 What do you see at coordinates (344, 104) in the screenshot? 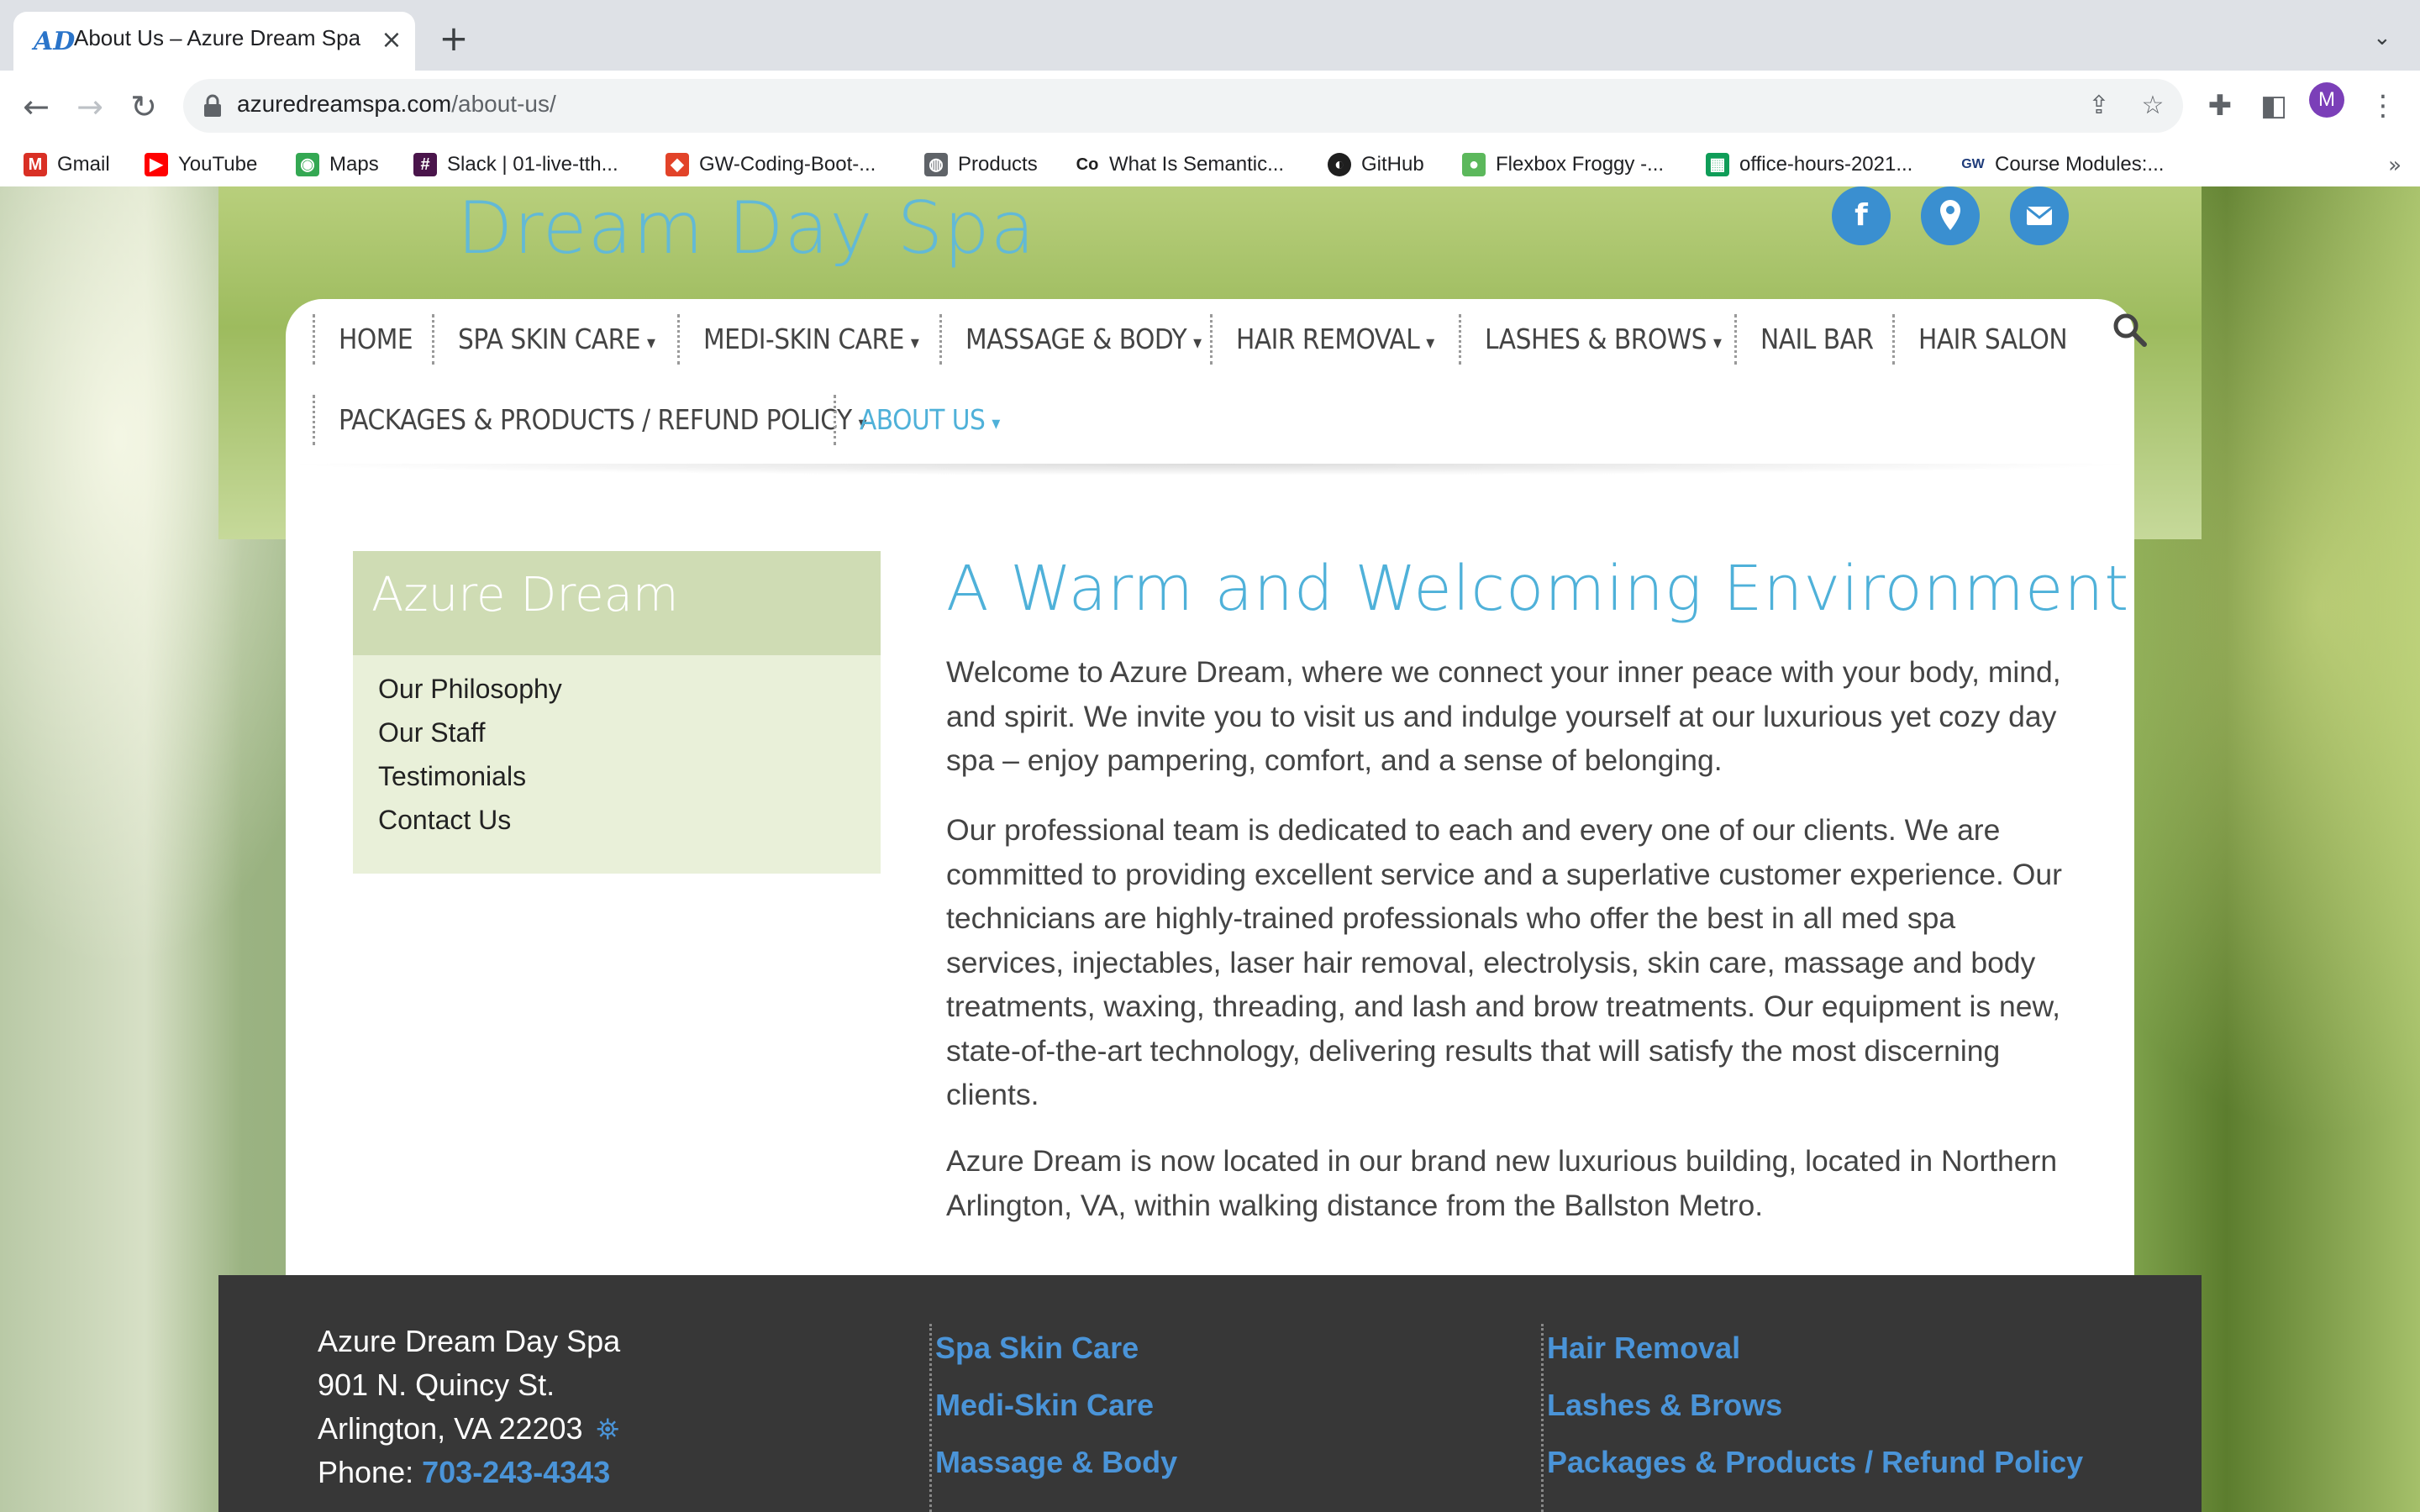
I see `url-domain: azuredreamspa.com` at bounding box center [344, 104].